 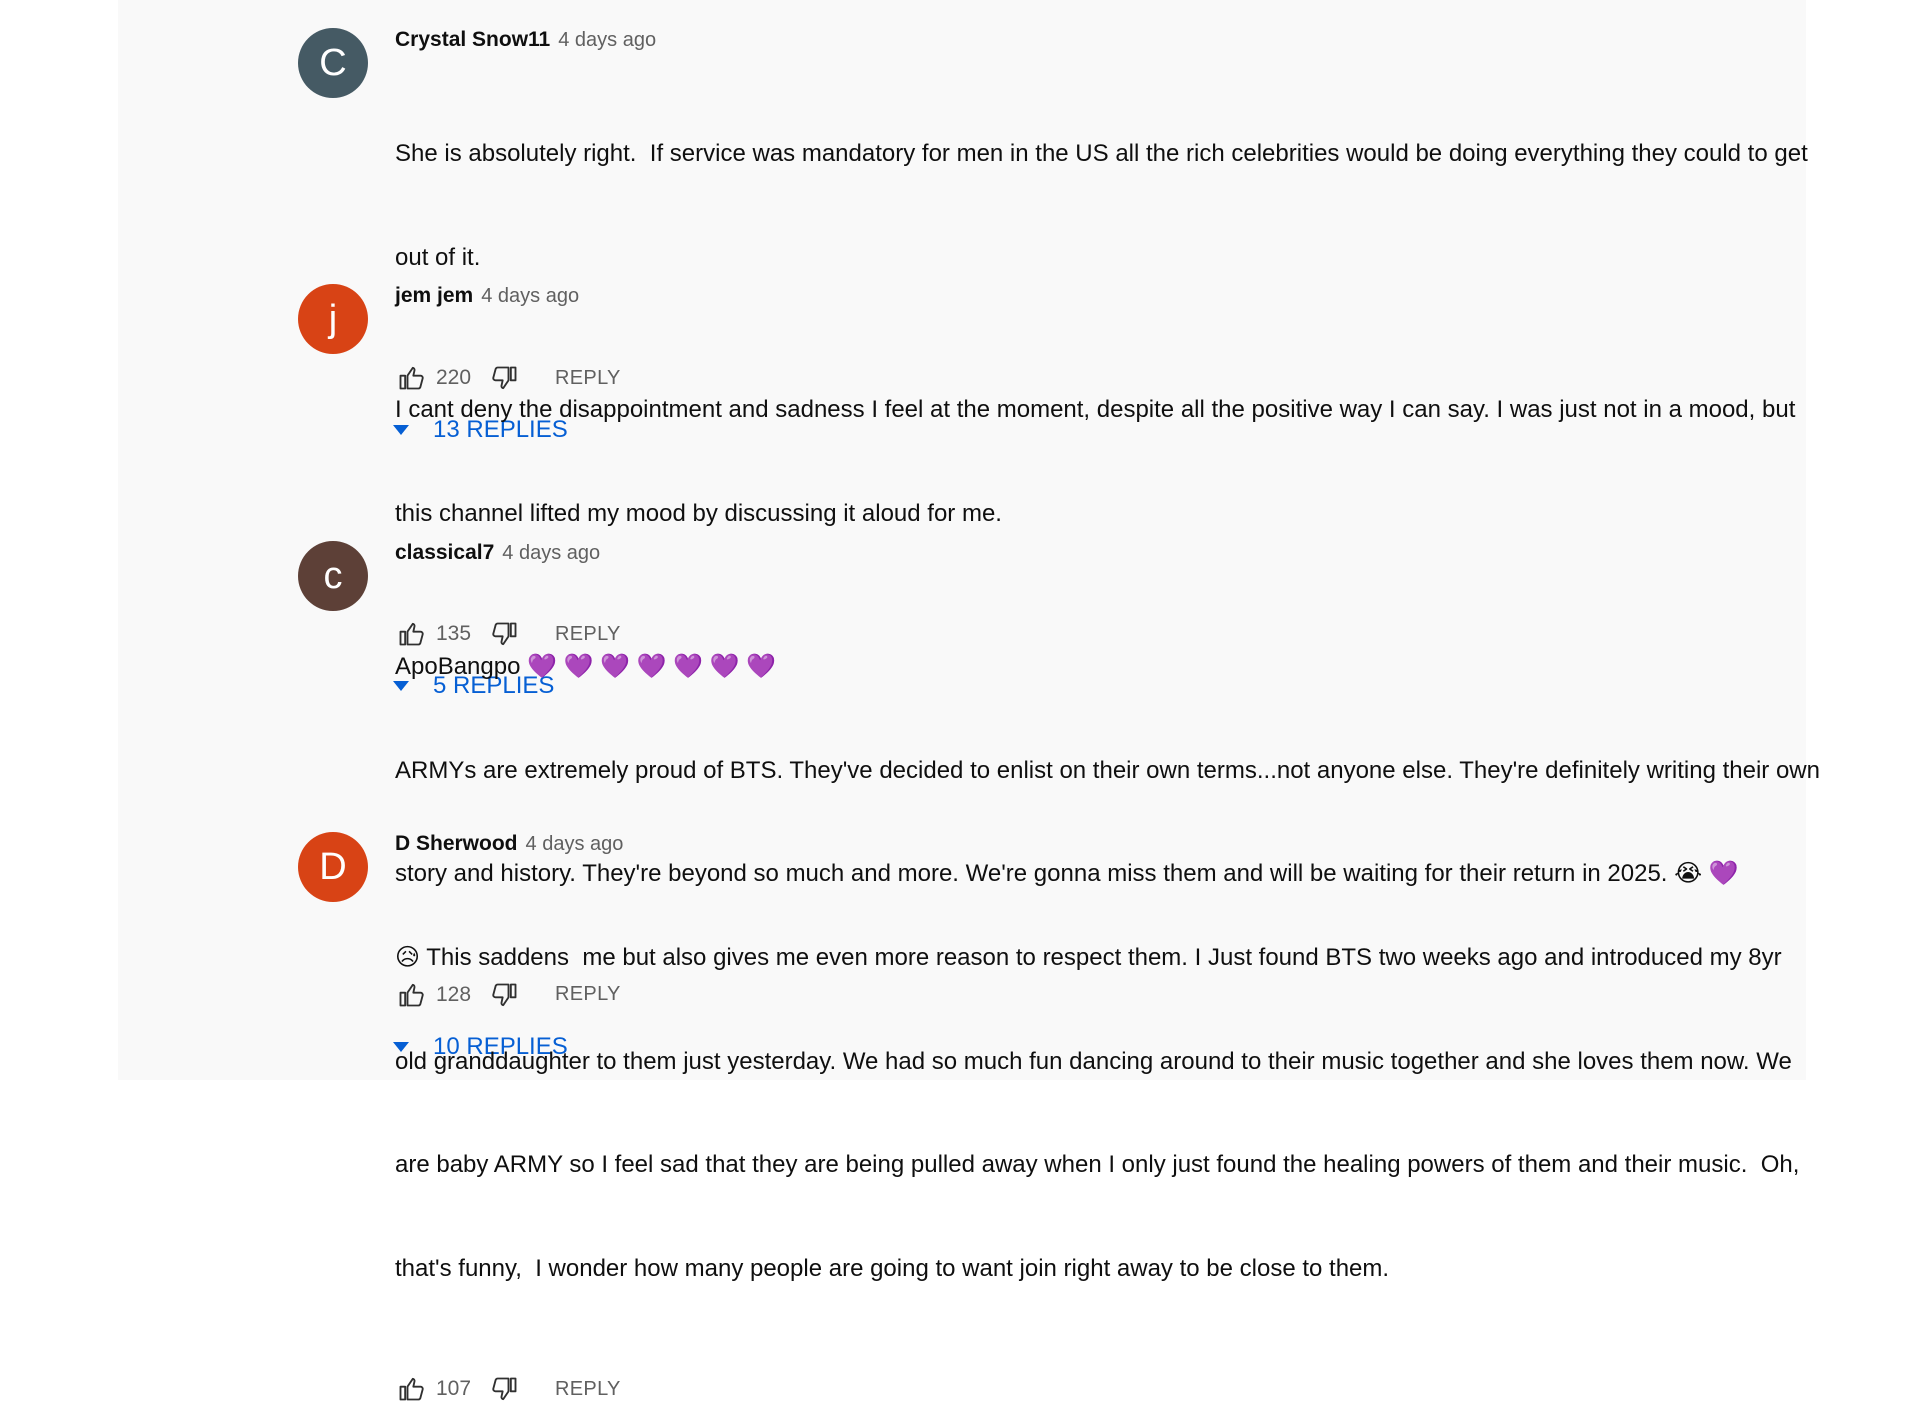 What do you see at coordinates (333, 867) in the screenshot?
I see `avatar: D` at bounding box center [333, 867].